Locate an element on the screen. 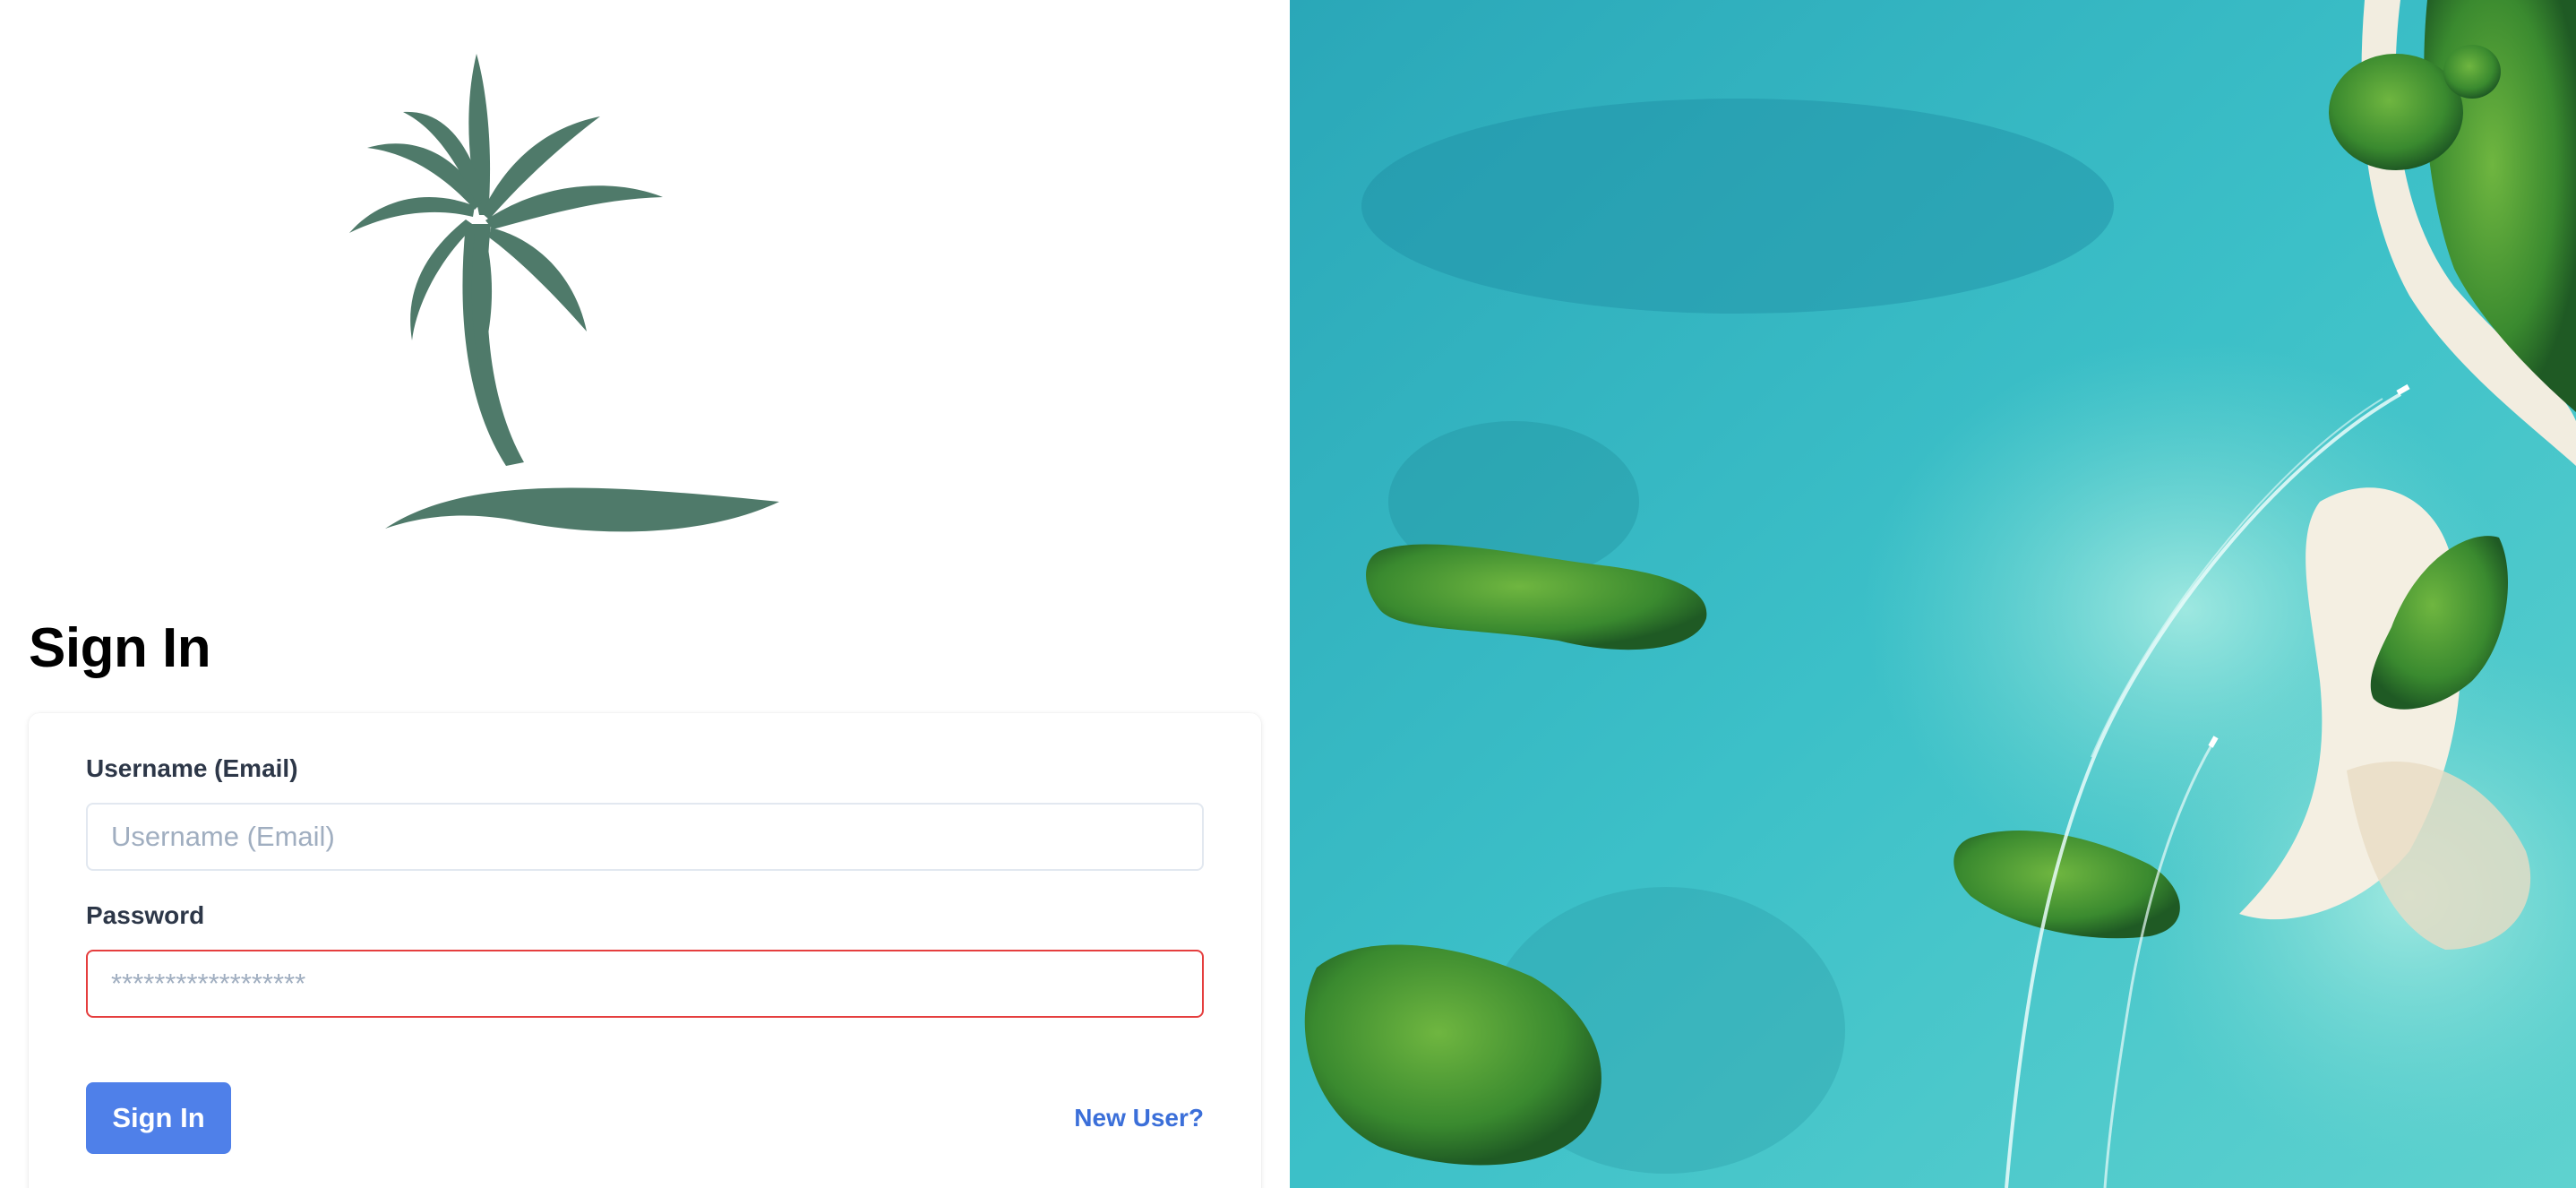 Image resolution: width=2576 pixels, height=1188 pixels. username-label: Username (Email) is located at coordinates (192, 768).